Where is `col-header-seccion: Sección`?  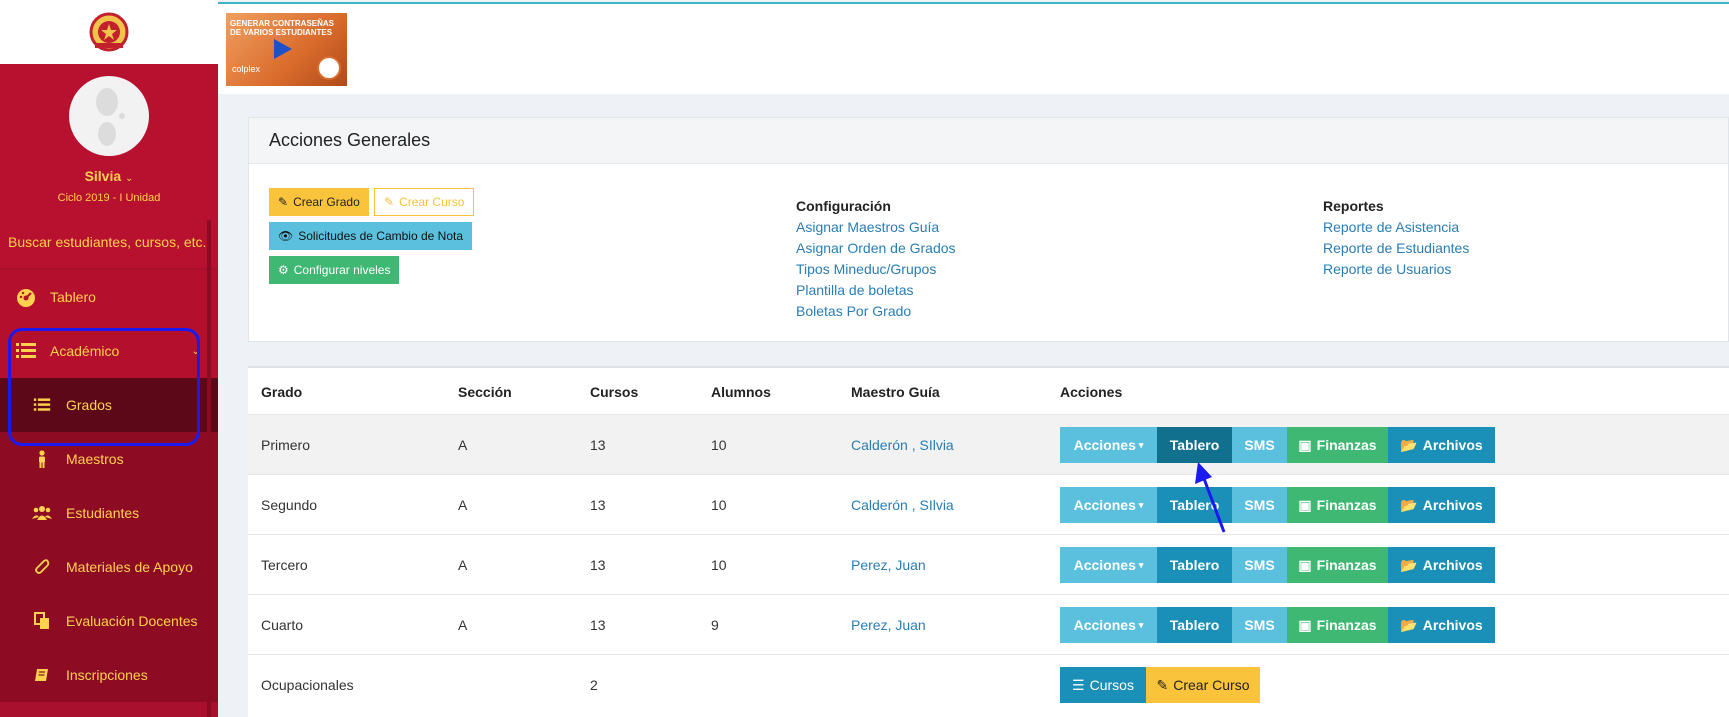
col-header-seccion: Sección is located at coordinates (485, 392).